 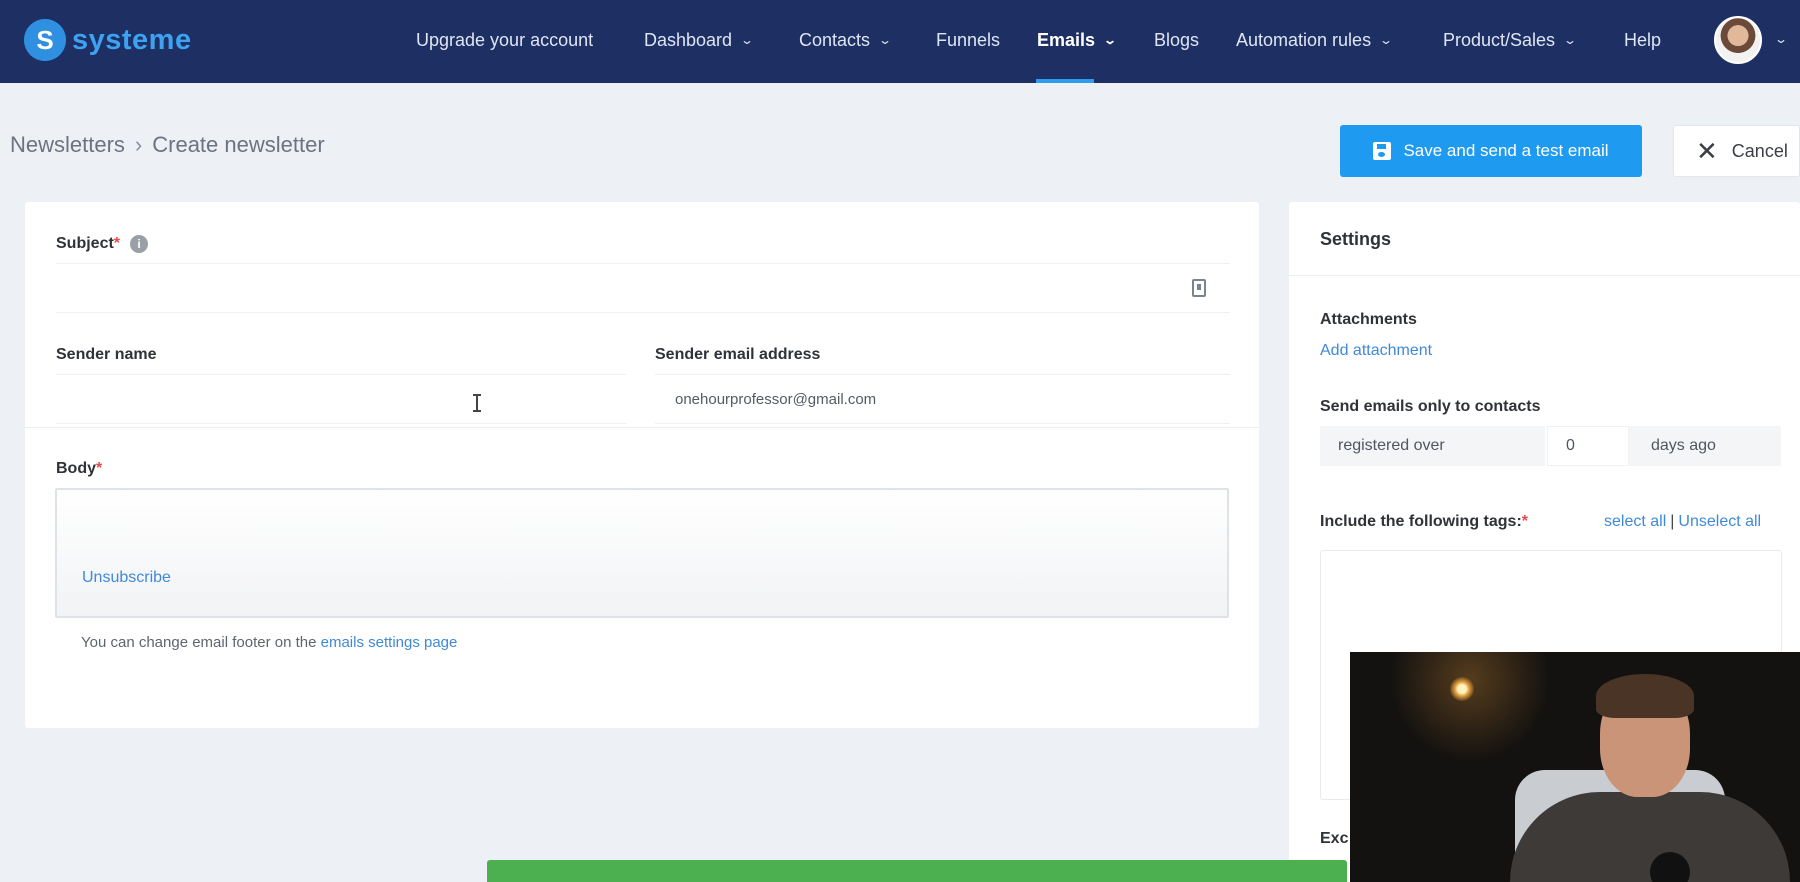 I want to click on tags-label: Include the following tags:*, so click(x=1424, y=521).